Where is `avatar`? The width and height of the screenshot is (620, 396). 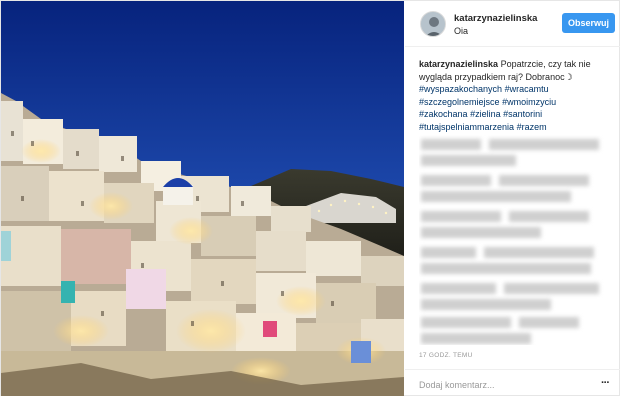
avatar is located at coordinates (433, 24).